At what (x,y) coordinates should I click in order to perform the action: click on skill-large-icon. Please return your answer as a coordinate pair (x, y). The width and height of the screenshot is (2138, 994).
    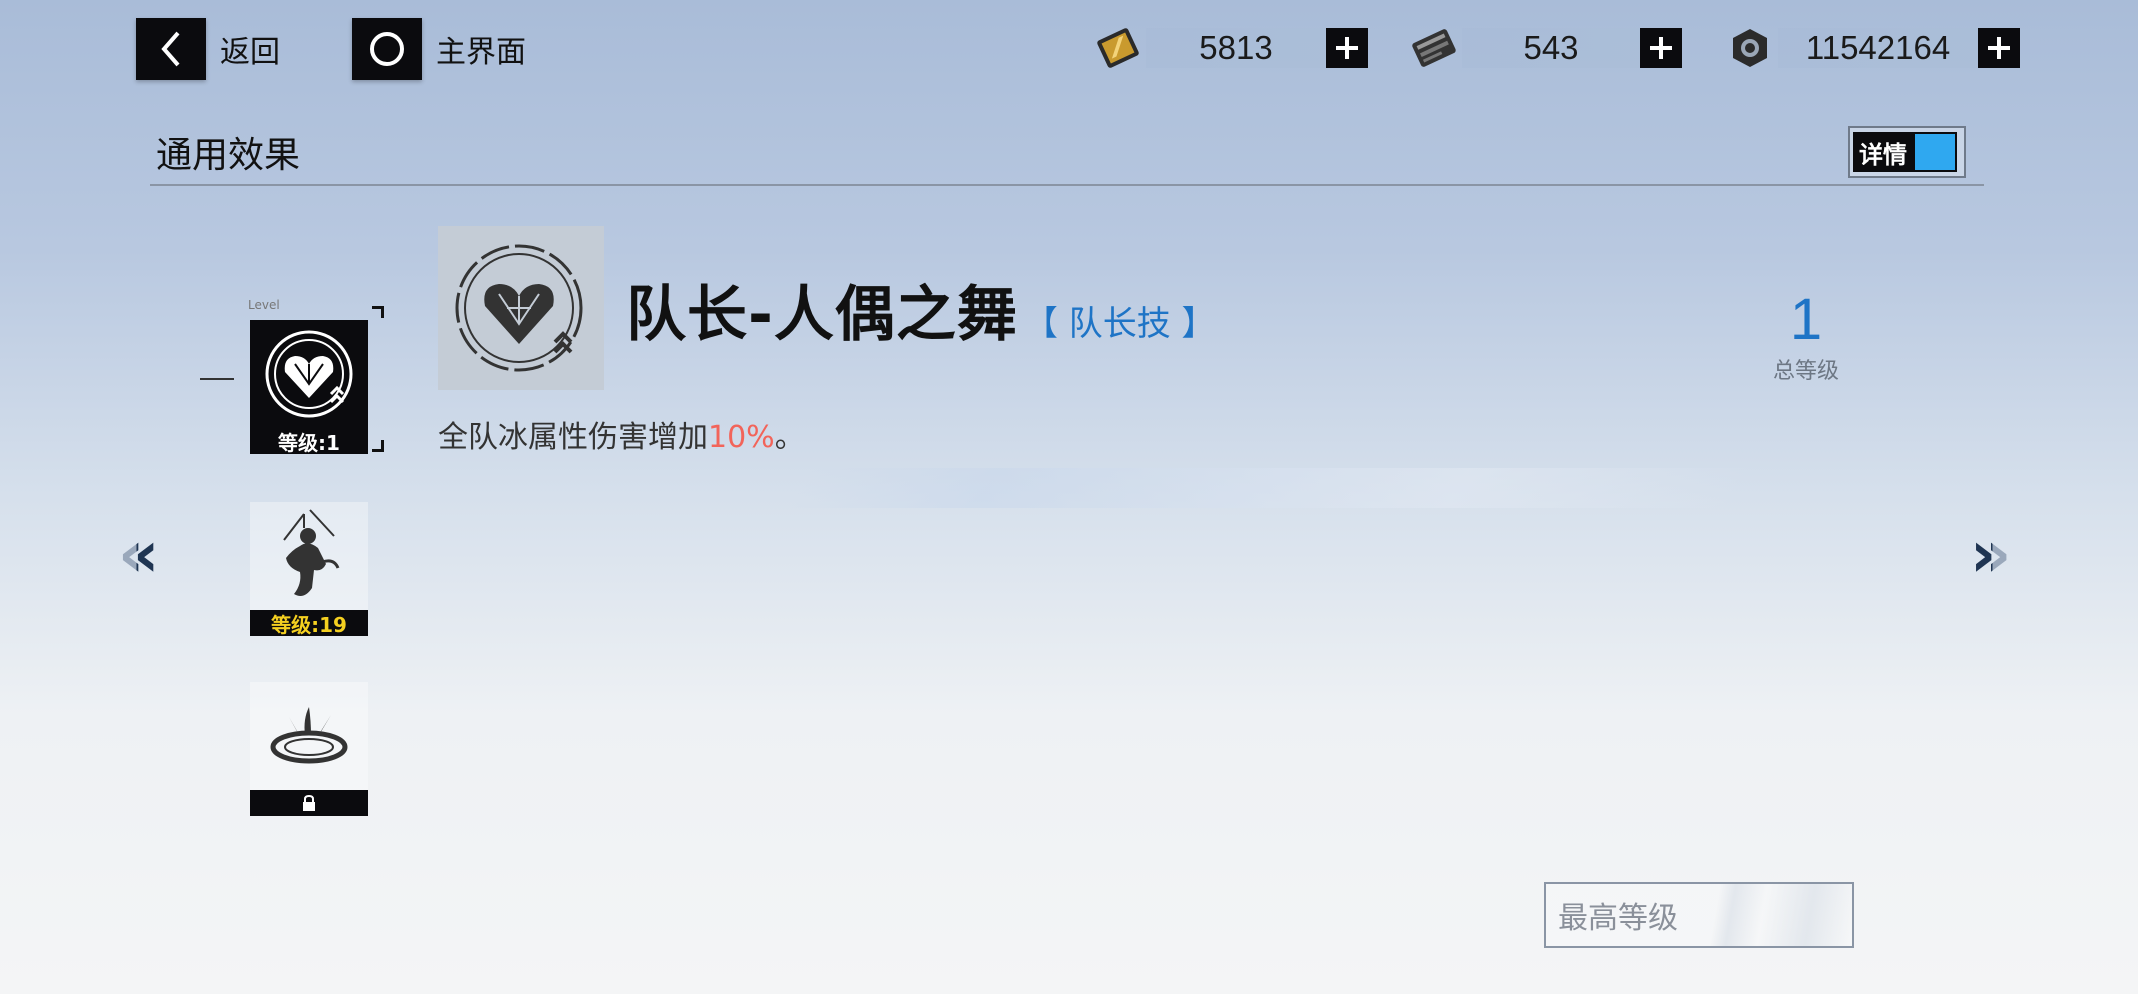
    Looking at the image, I should click on (521, 308).